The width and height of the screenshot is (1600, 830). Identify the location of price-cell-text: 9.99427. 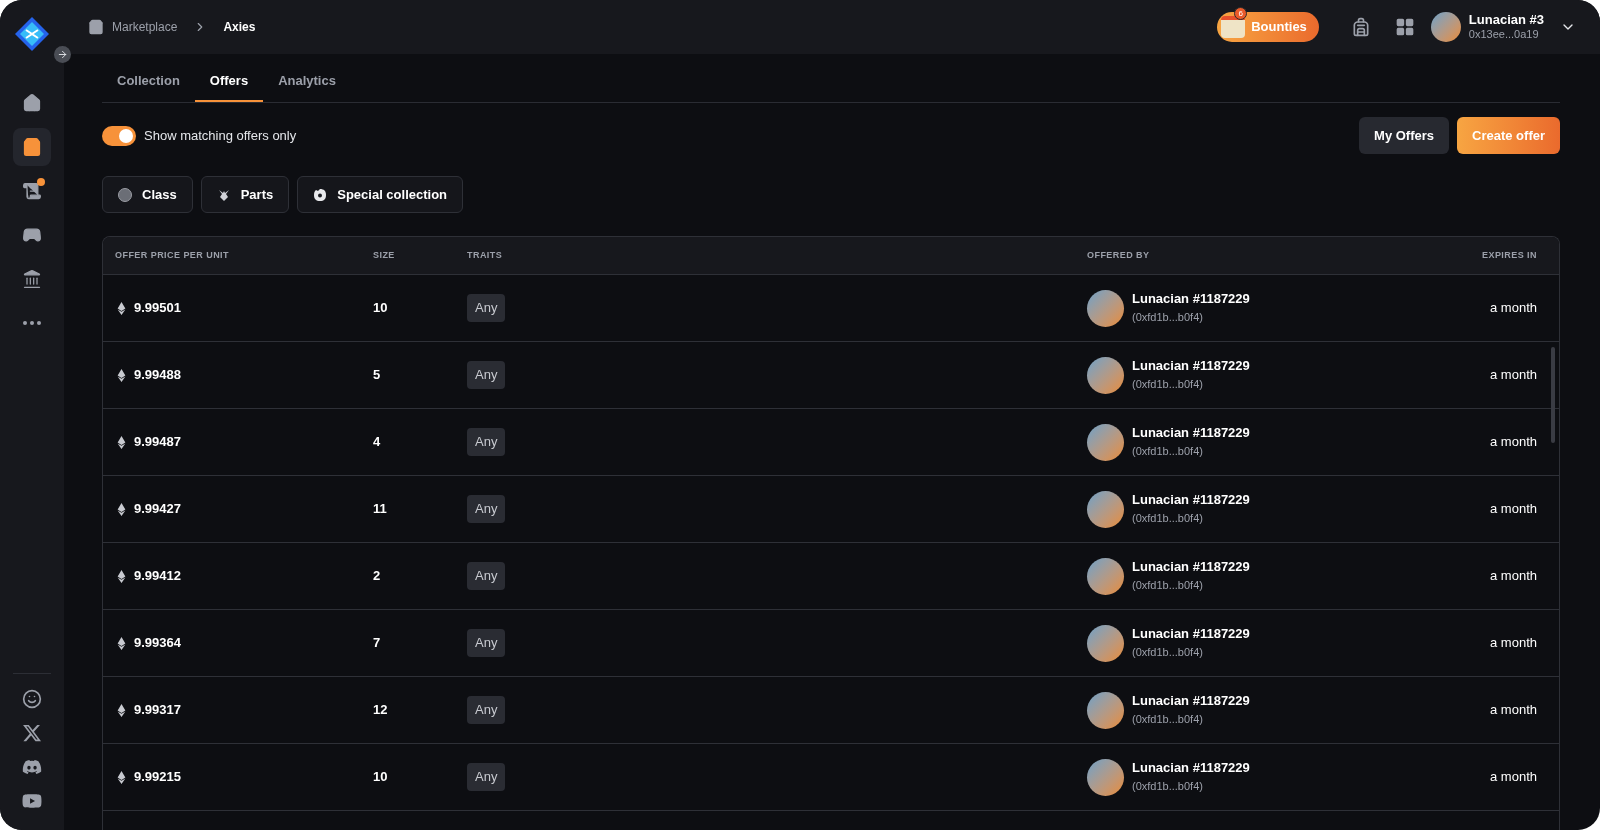
(157, 509).